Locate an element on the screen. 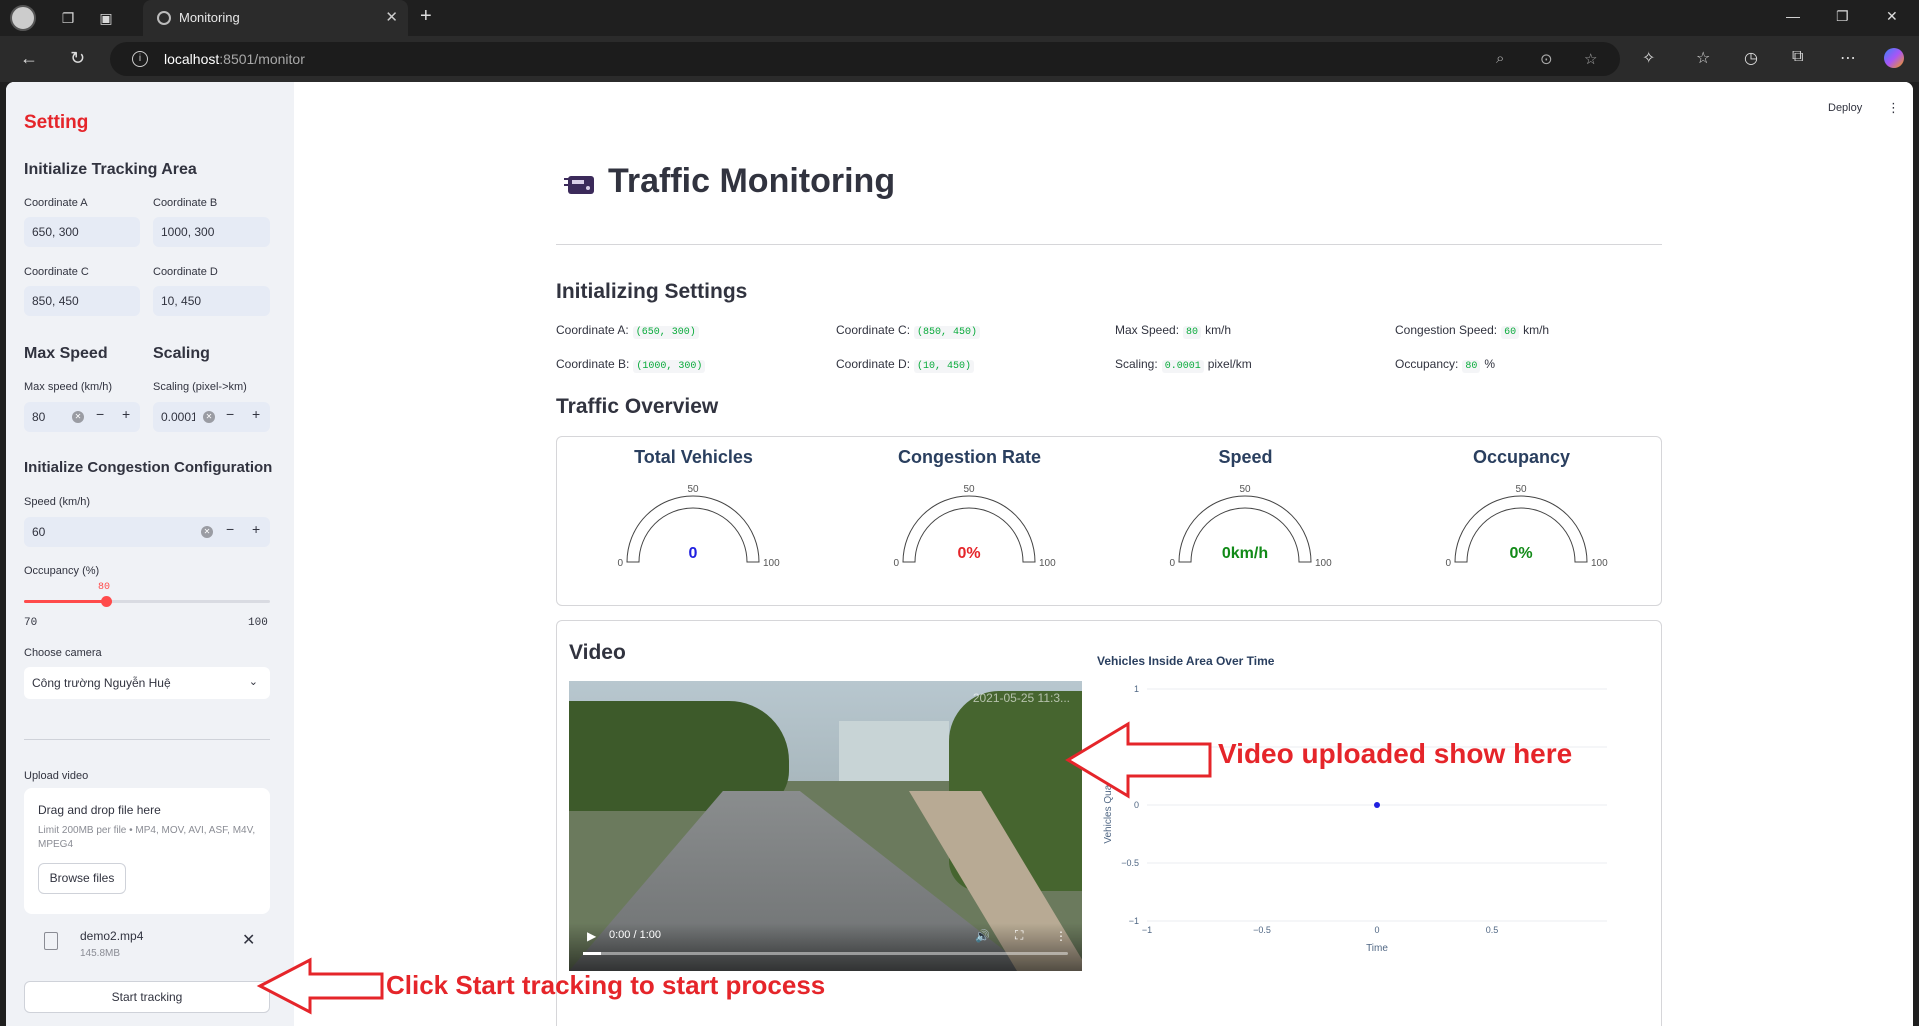 The image size is (1919, 1026). sidebar-divider is located at coordinates (147, 739).